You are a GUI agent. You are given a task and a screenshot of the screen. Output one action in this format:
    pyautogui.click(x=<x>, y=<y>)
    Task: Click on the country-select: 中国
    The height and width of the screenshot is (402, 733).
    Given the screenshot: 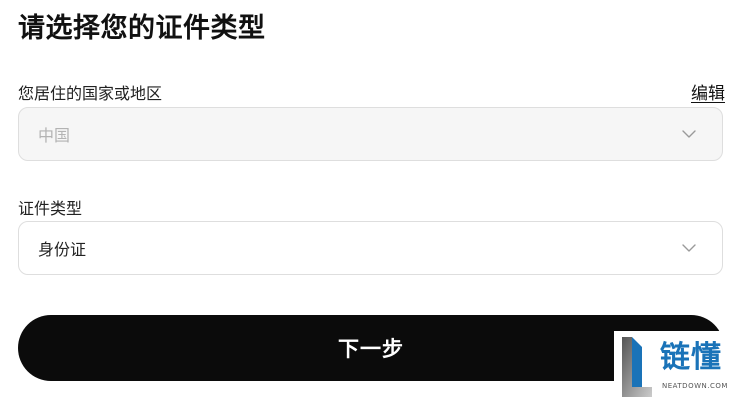 What is the action you would take?
    pyautogui.click(x=370, y=134)
    